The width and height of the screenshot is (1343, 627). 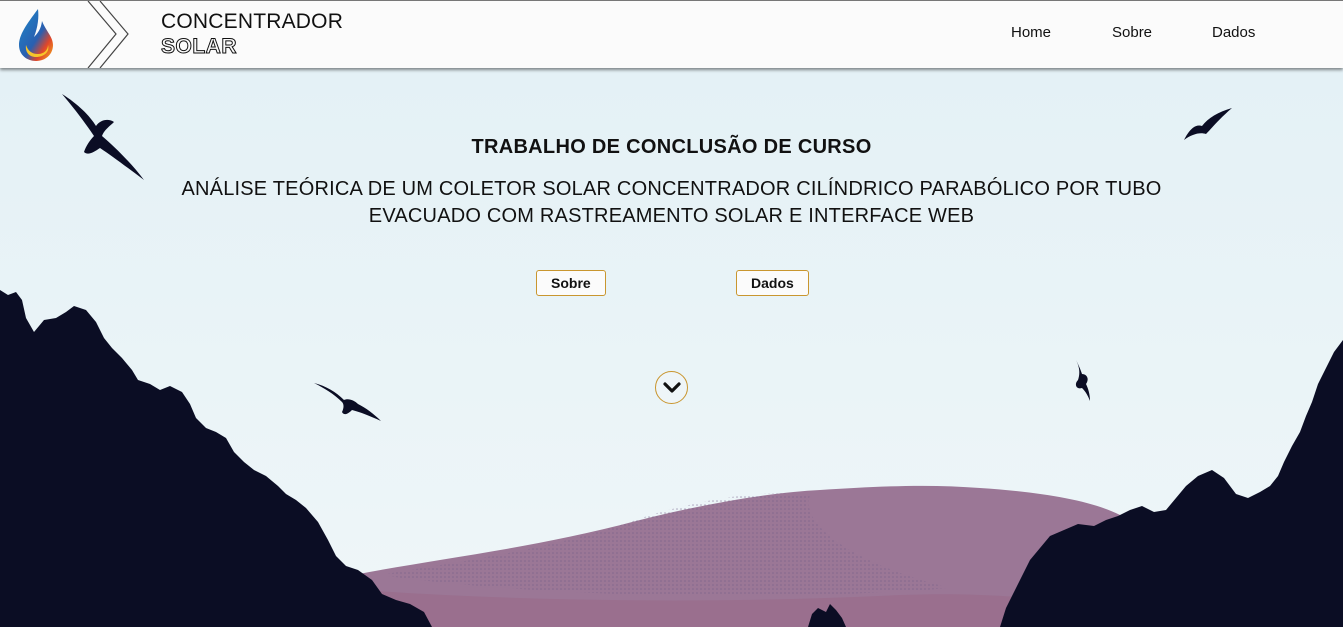 I want to click on nav-home-link: Home, so click(x=1031, y=32).